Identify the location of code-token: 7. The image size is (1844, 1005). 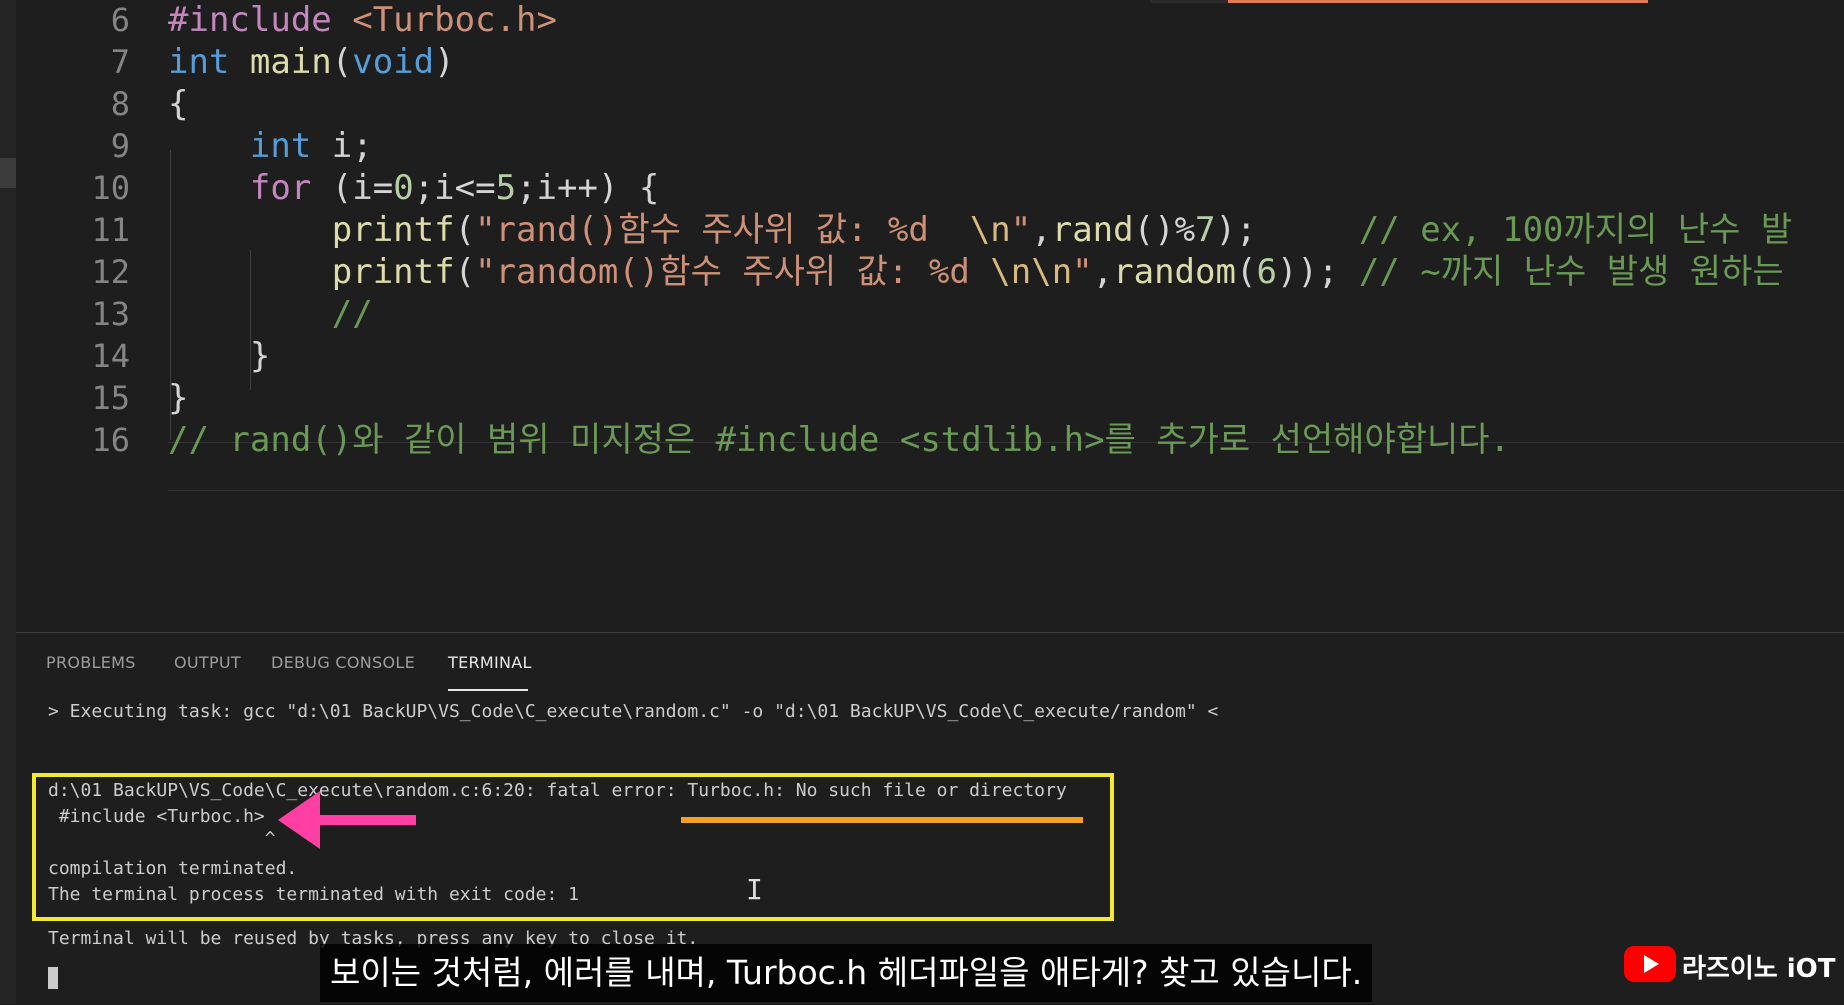
(1205, 230).